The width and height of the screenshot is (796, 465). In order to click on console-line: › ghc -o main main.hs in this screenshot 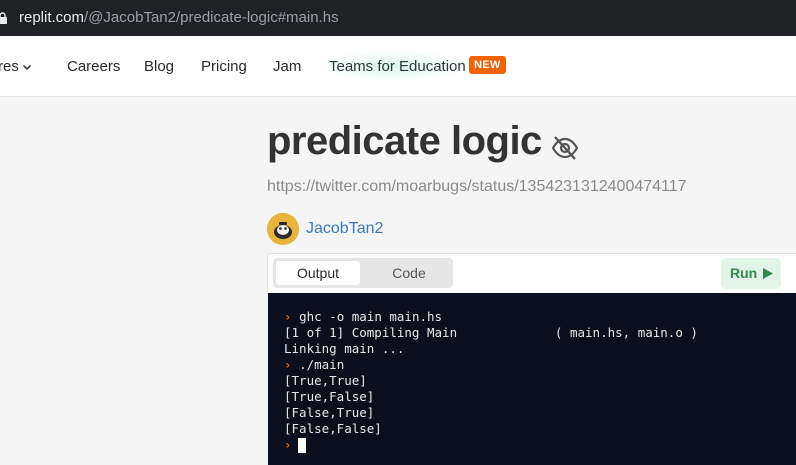, I will do `click(363, 316)`.